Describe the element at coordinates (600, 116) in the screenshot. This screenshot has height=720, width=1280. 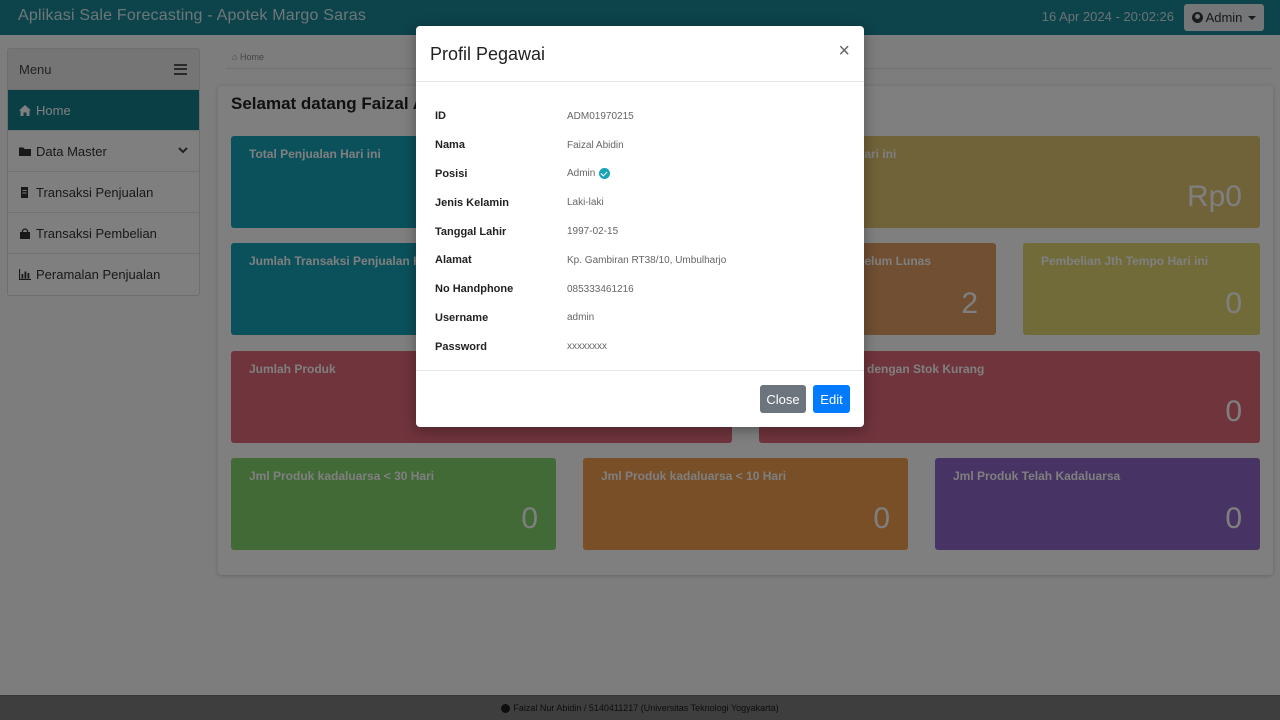
I see `profile-value: ADM01970215` at that location.